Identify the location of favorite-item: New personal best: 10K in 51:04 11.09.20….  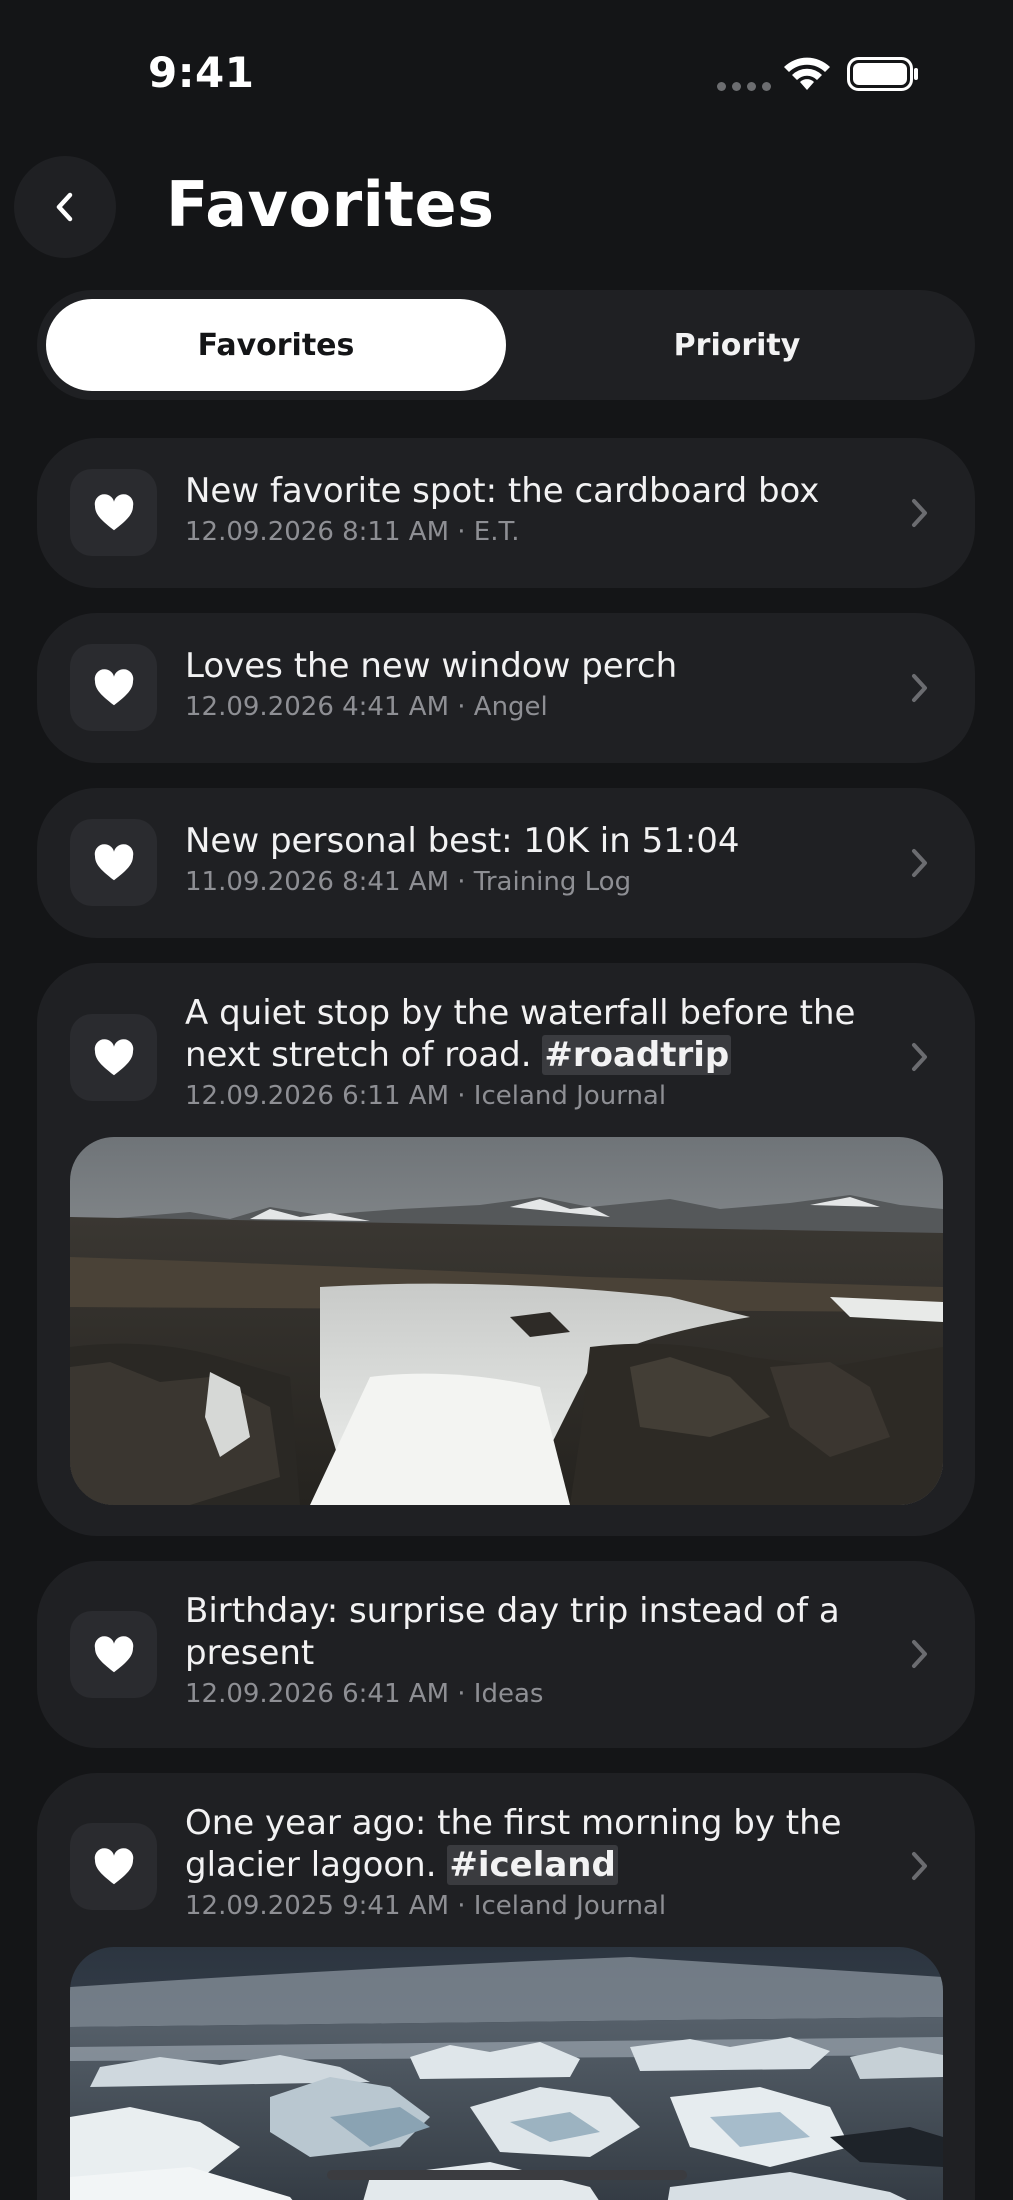
(506, 863).